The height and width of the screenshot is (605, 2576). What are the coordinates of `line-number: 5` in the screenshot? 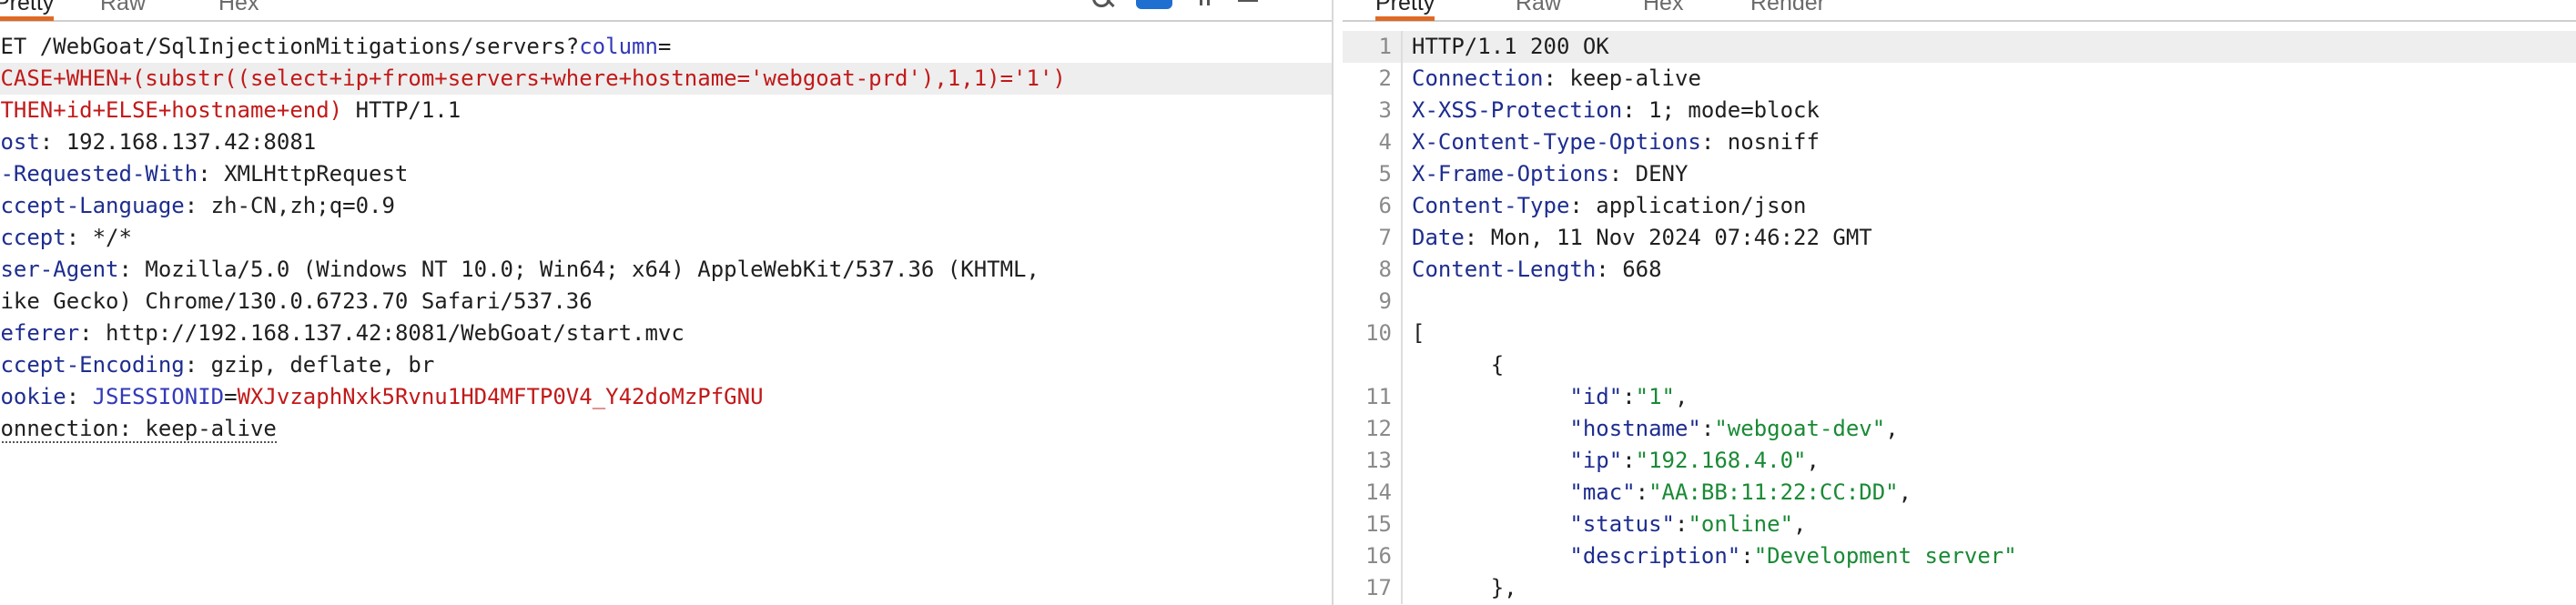 It's located at (1385, 174).